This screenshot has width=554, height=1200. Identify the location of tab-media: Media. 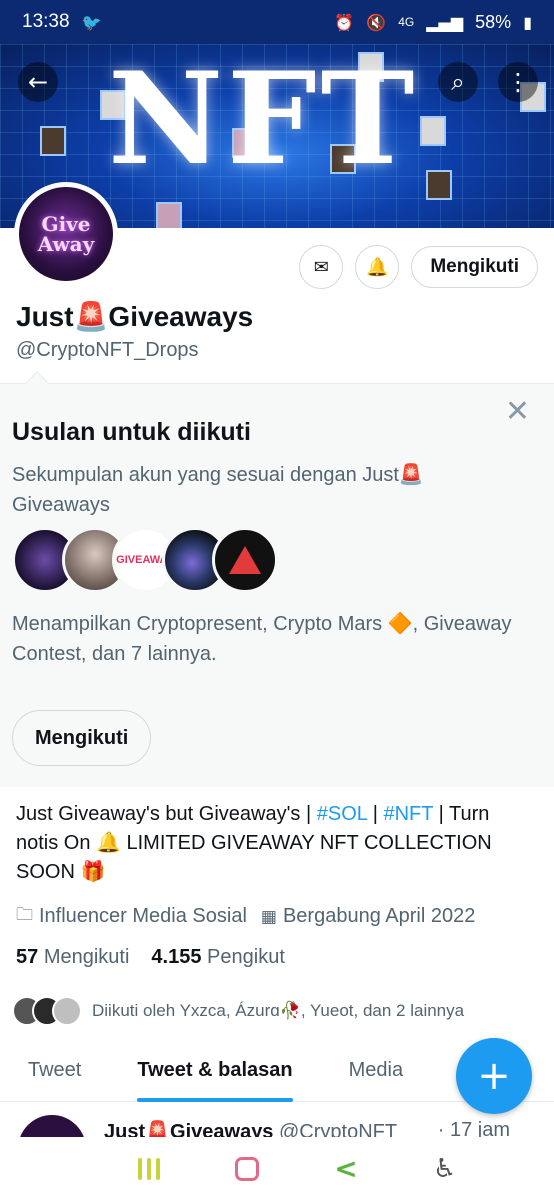
(376, 1071).